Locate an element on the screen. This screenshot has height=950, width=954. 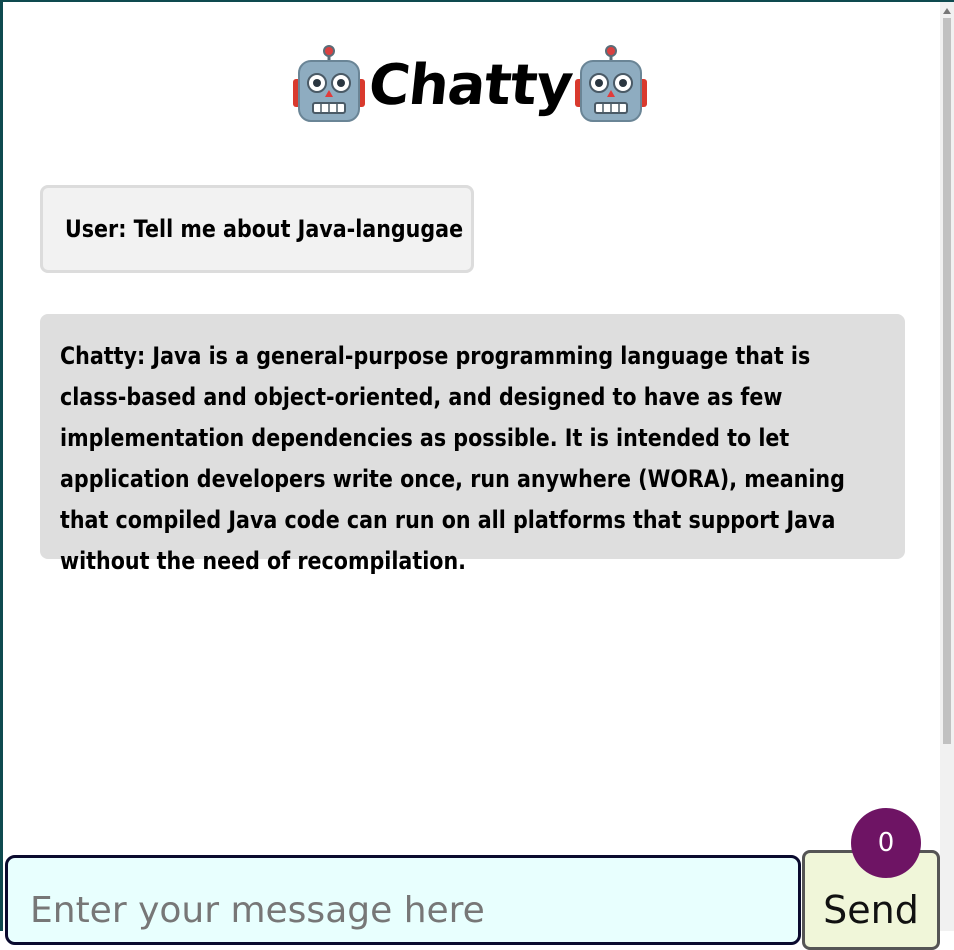
app-title: Chatty is located at coordinates (470, 85).